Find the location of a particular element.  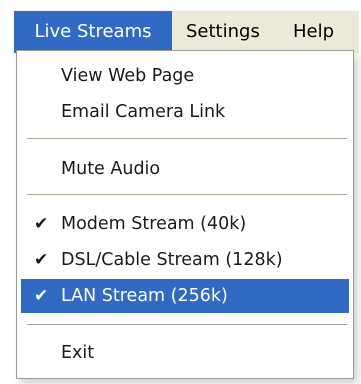

menu-item-lan-stream: ✔ LAN Stream (256k) is located at coordinates (185, 296).